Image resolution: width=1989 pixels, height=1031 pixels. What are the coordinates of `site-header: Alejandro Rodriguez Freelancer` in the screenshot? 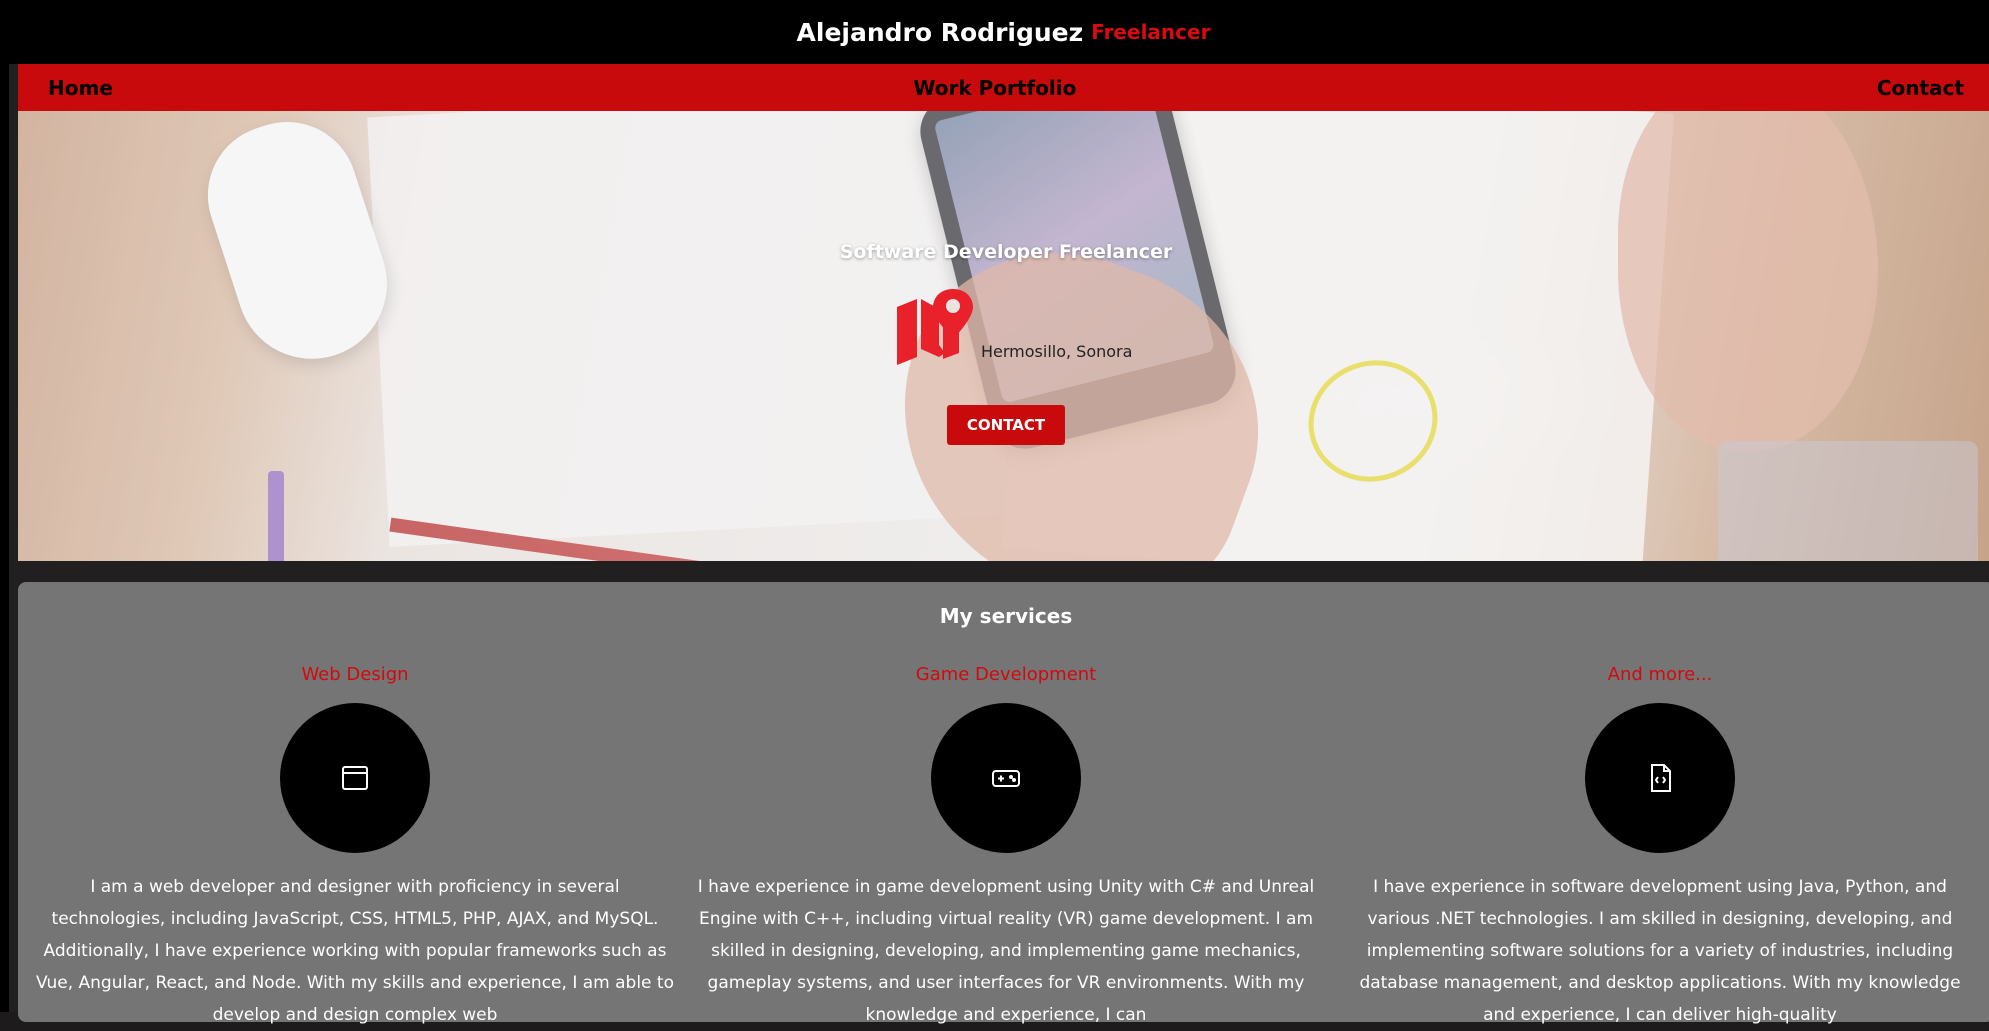 It's located at (999, 32).